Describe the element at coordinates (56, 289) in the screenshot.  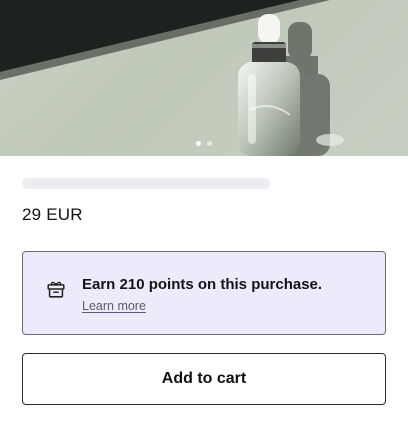
I see `gift-icon` at that location.